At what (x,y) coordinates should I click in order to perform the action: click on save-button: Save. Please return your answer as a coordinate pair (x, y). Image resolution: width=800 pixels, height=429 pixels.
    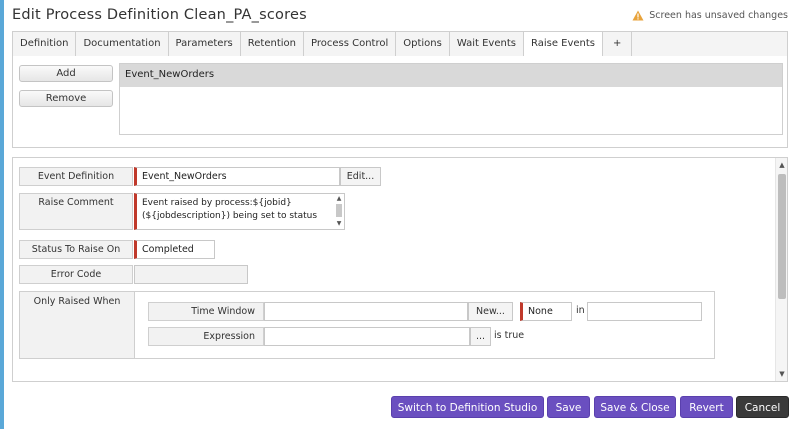
    Looking at the image, I should click on (568, 407).